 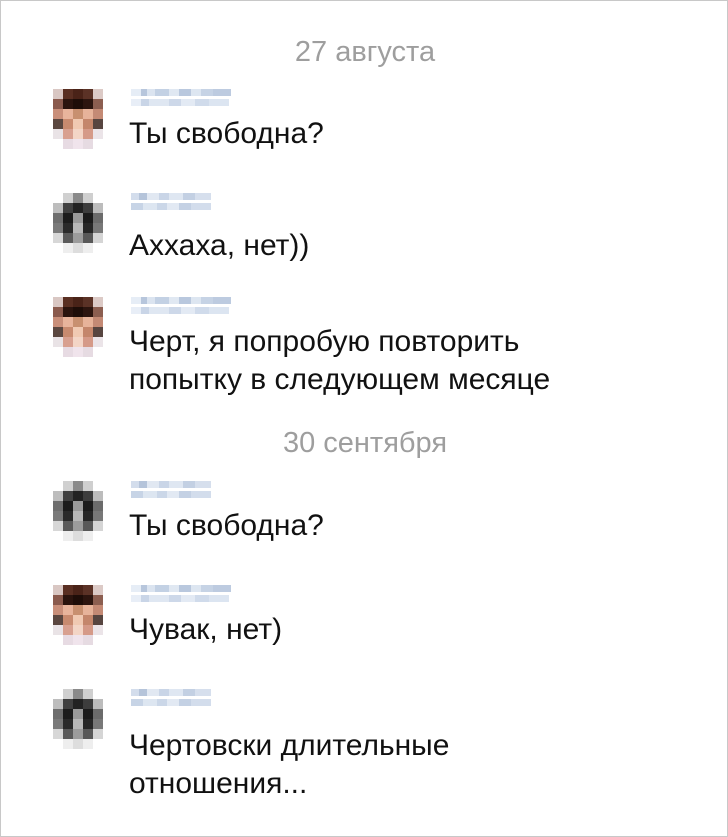 I want to click on date-separator: 27 августа, so click(x=365, y=52).